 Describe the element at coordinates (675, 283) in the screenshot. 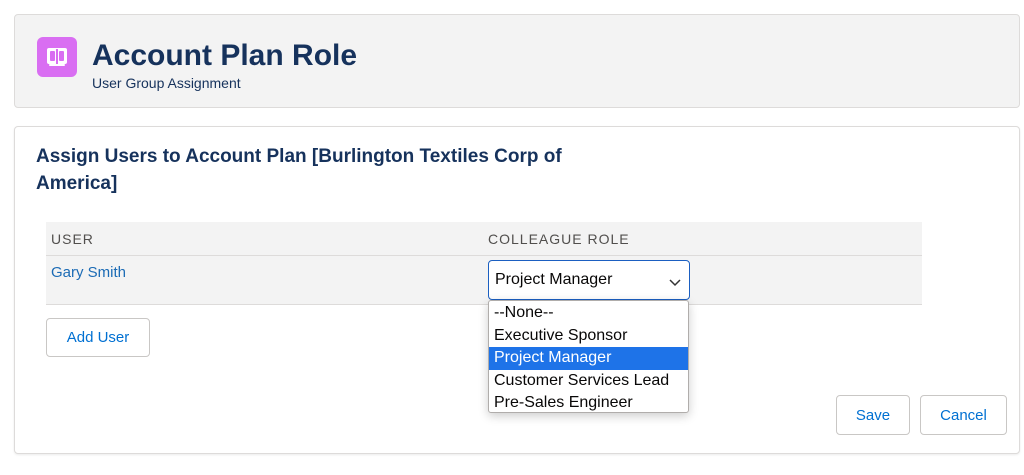

I see `chevron-down-icon` at that location.